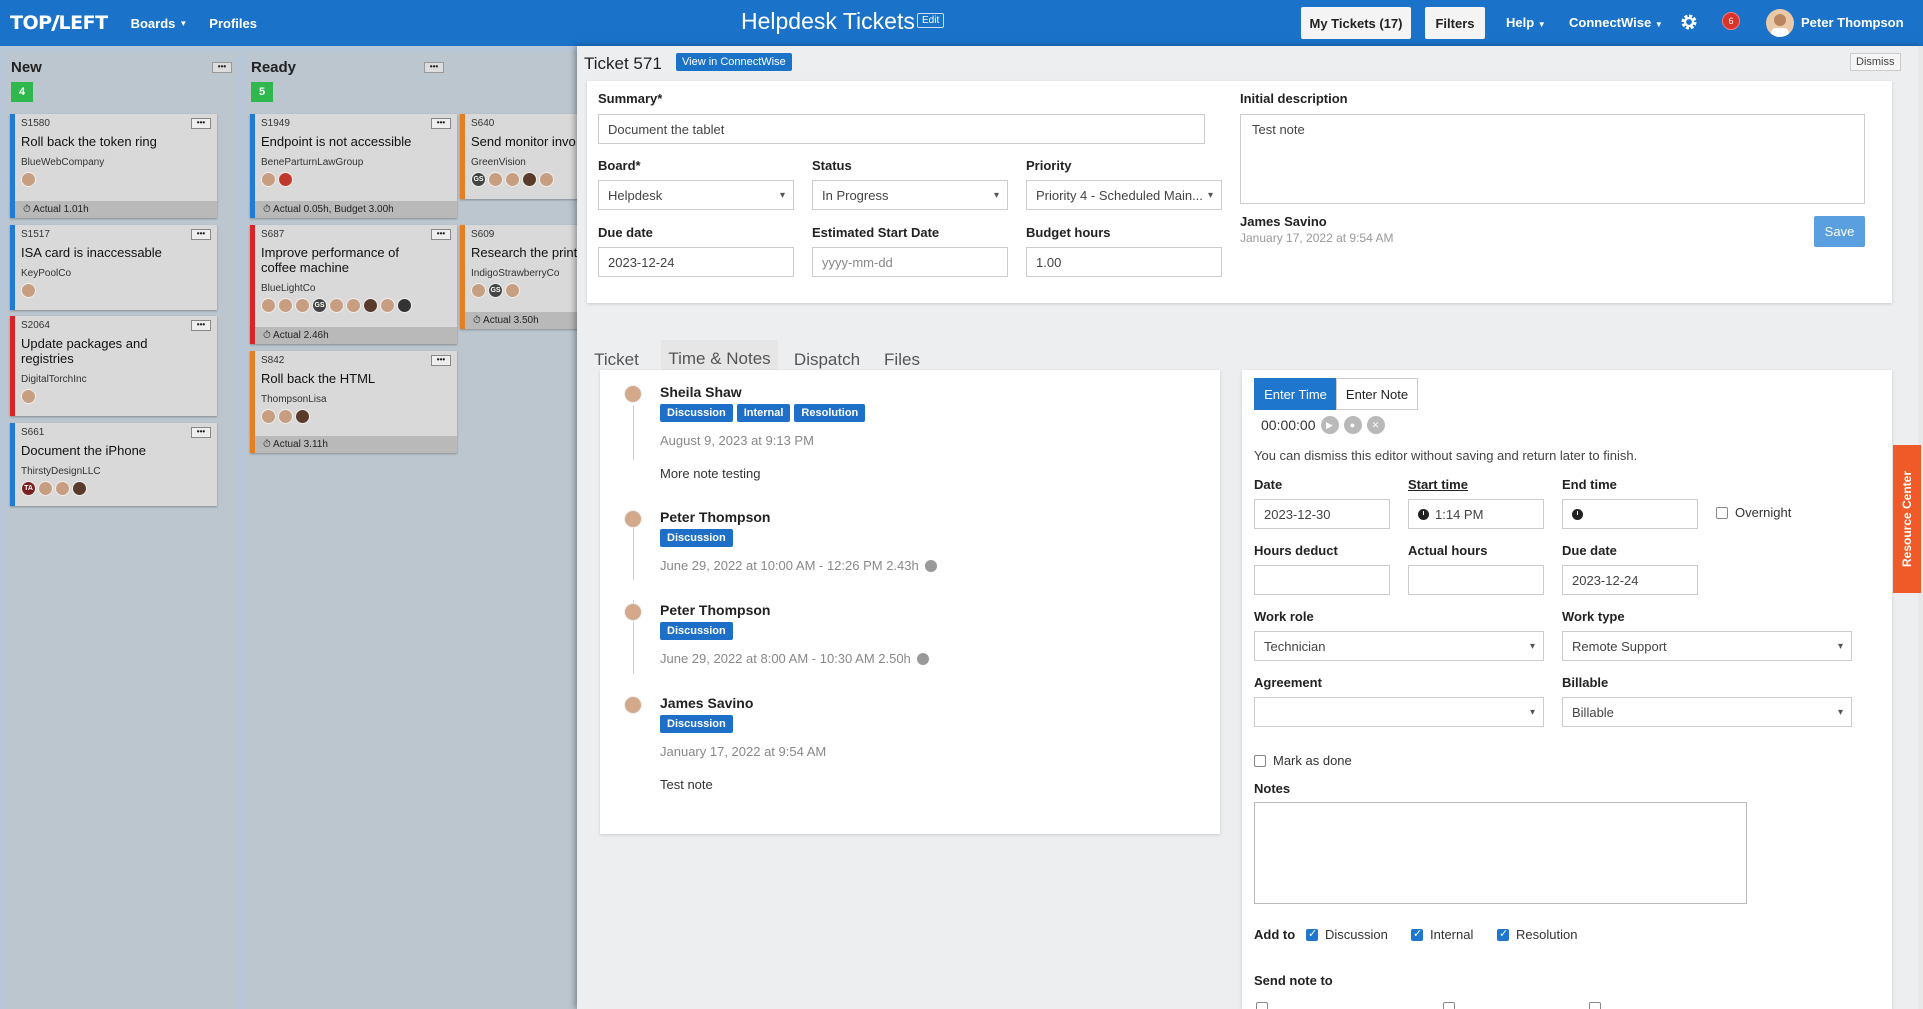  I want to click on card-footer: ⏱ Actual 1.01h, so click(116, 209).